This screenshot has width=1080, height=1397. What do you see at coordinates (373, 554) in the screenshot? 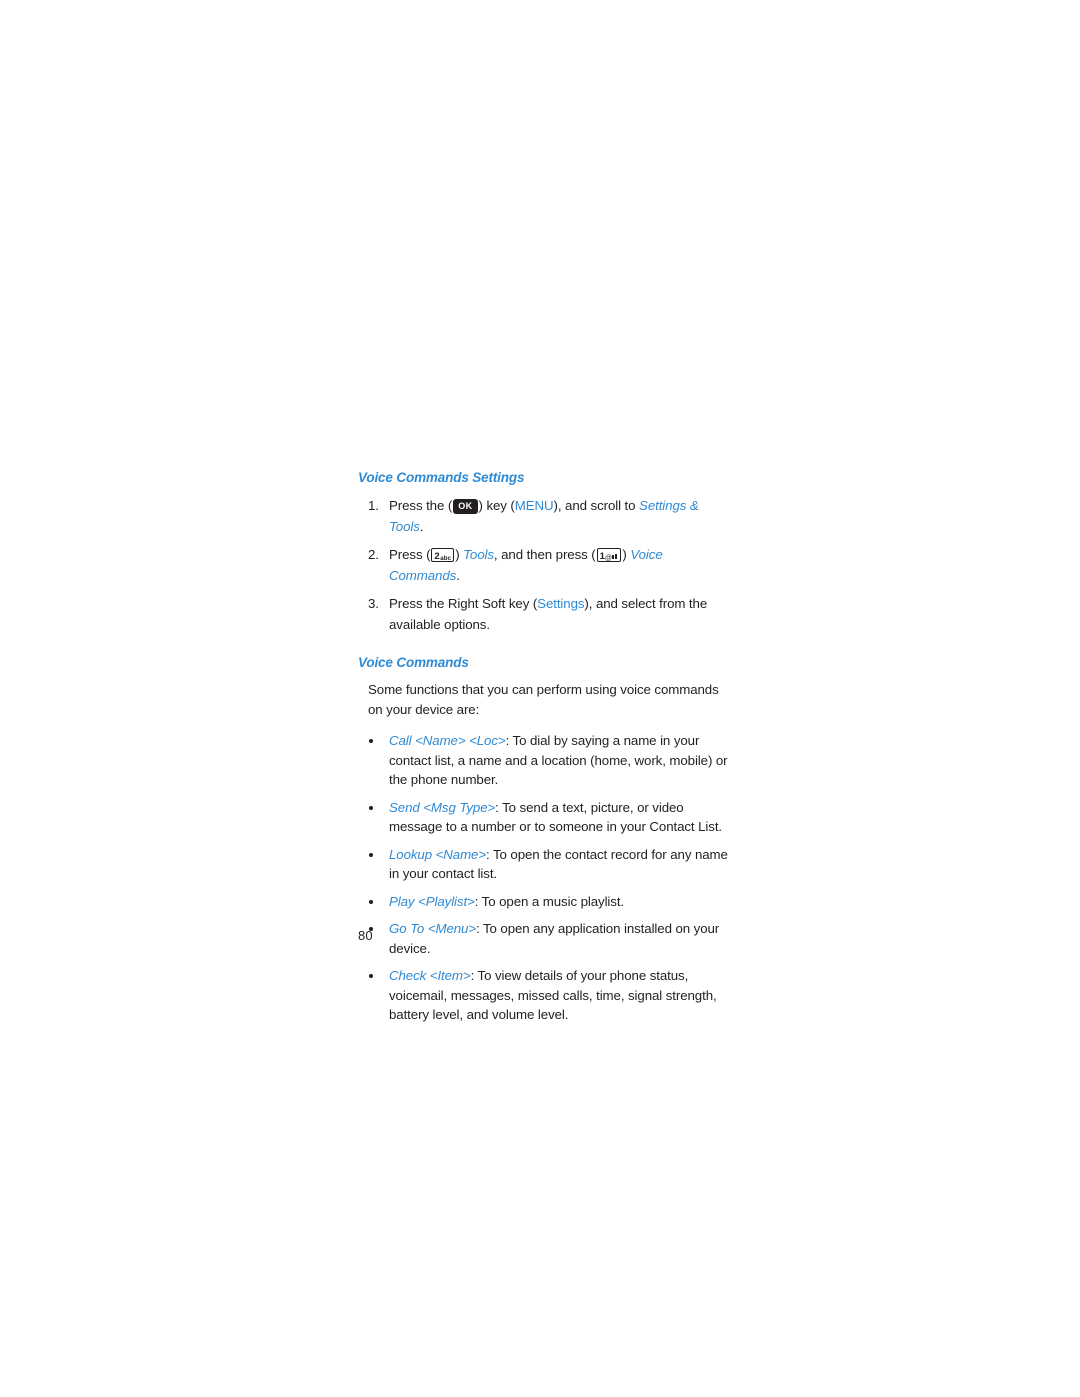
I see `step-number: 2.` at bounding box center [373, 554].